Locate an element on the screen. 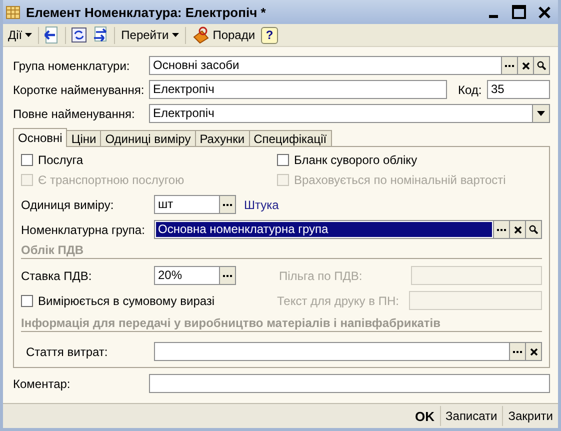 The height and width of the screenshot is (431, 561). checkbox-label: Є транспортною послугою is located at coordinates (111, 180).